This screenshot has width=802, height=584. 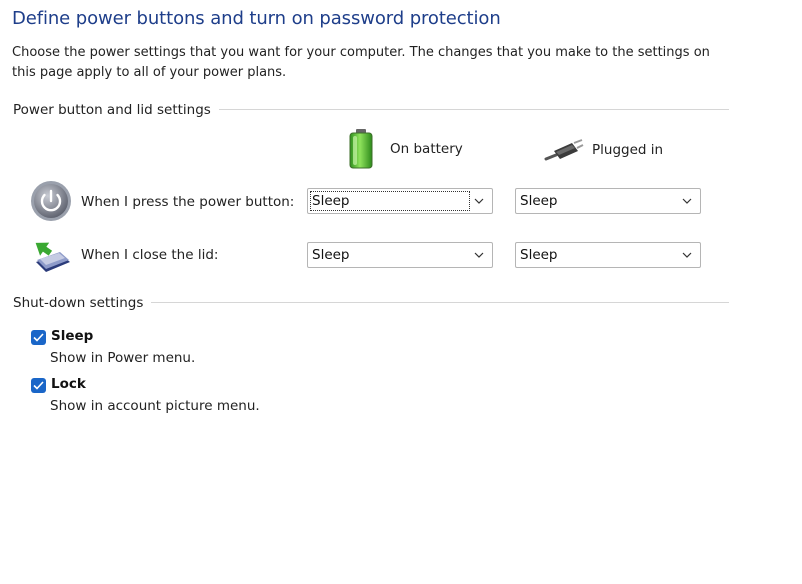 What do you see at coordinates (608, 201) in the screenshot?
I see `power-button-plugged-in-select: Sleep` at bounding box center [608, 201].